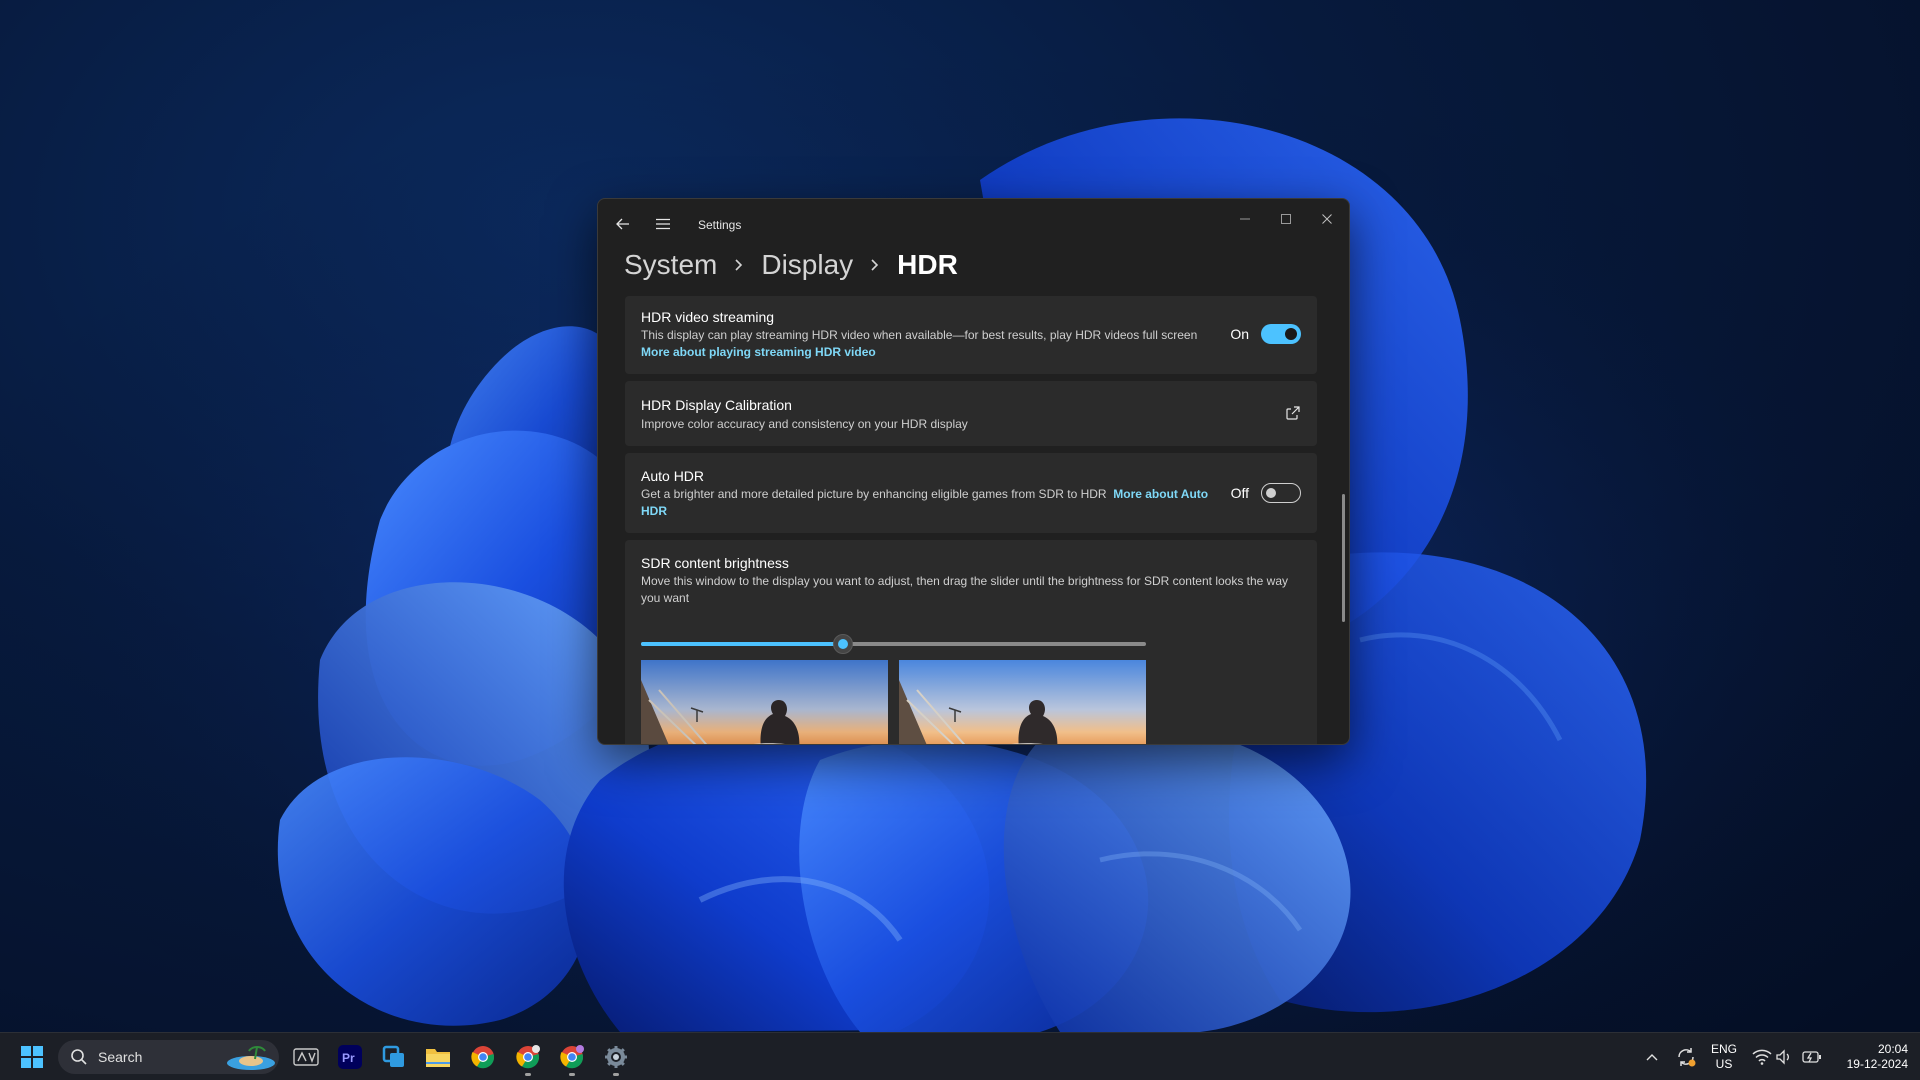 Image resolution: width=1920 pixels, height=1080 pixels. I want to click on title-bar: Settings, so click(973, 223).